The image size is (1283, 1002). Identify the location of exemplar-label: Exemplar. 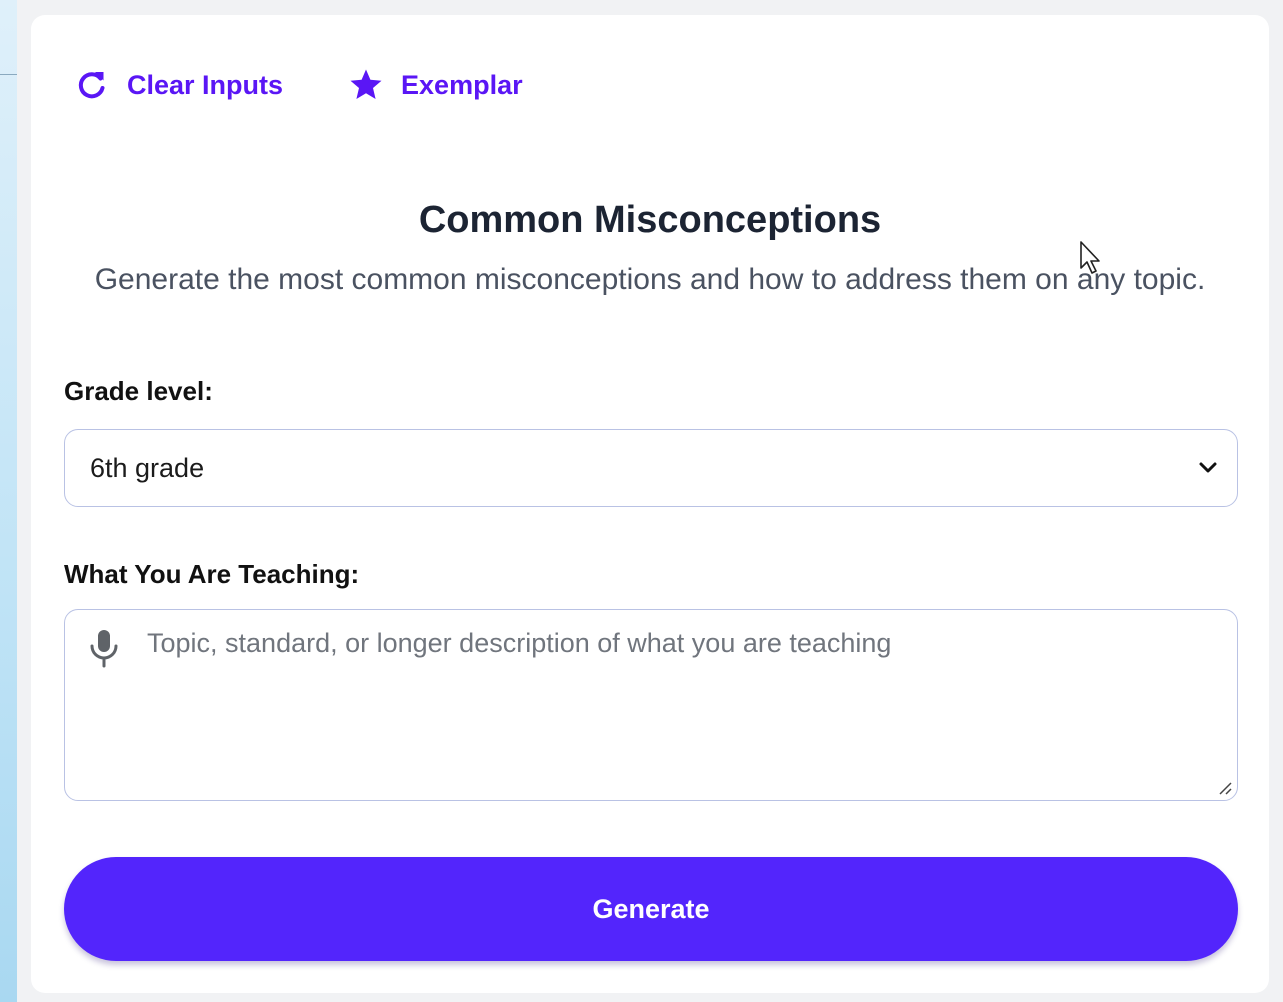
(462, 84).